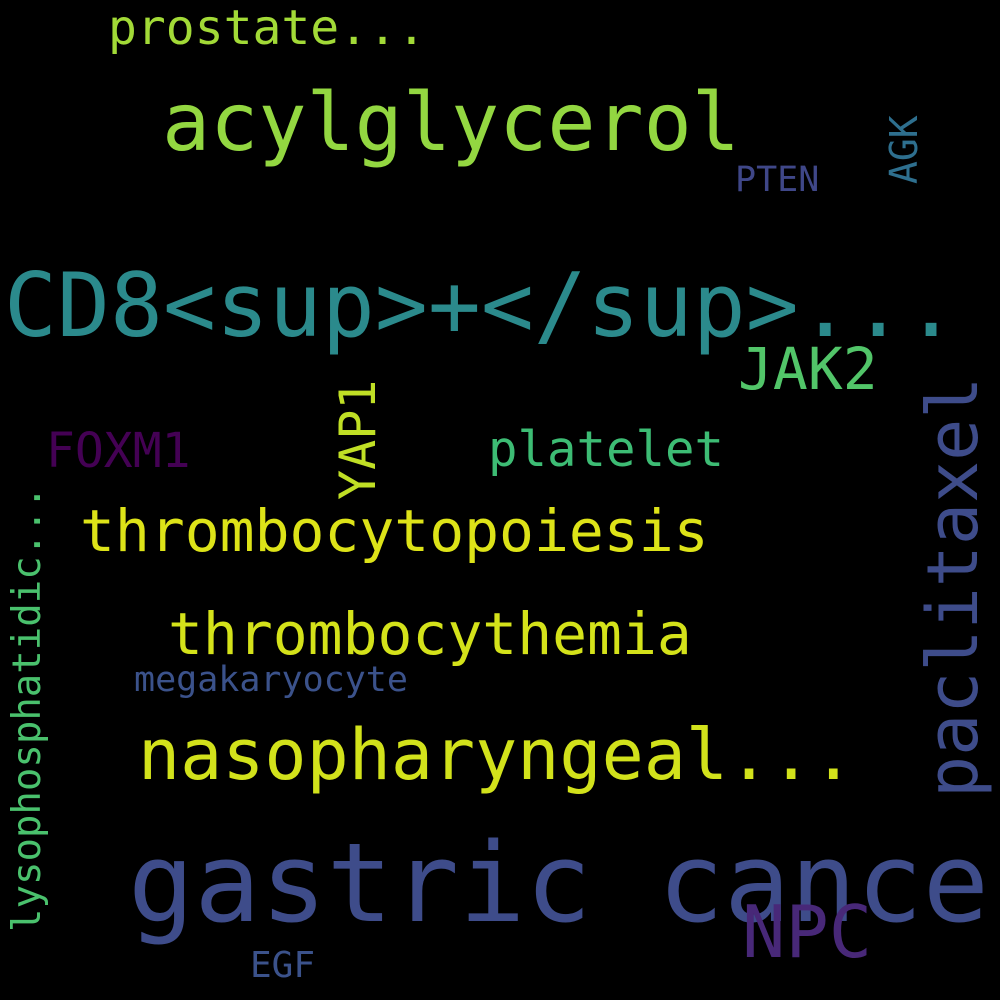 The width and height of the screenshot is (1000, 1000). What do you see at coordinates (430, 634) in the screenshot?
I see `word-thrombocythemia: thrombocythemia` at bounding box center [430, 634].